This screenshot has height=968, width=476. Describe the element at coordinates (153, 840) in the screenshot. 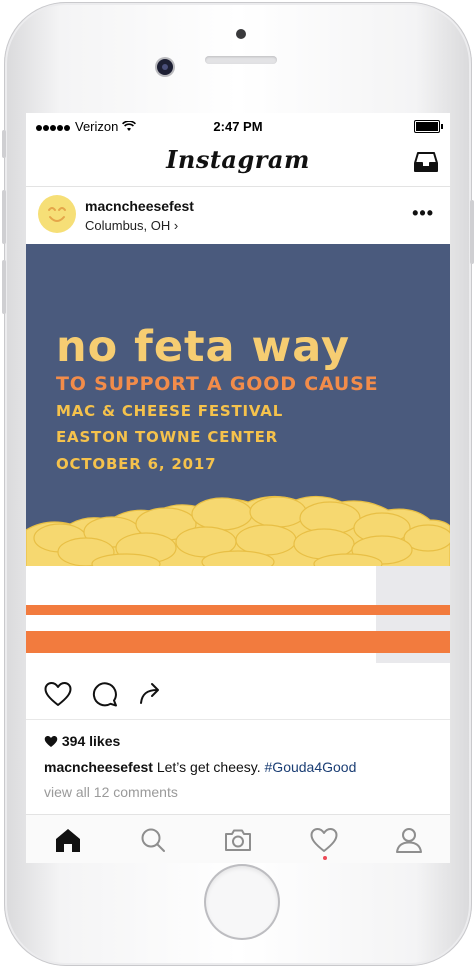

I see `search-icon` at that location.